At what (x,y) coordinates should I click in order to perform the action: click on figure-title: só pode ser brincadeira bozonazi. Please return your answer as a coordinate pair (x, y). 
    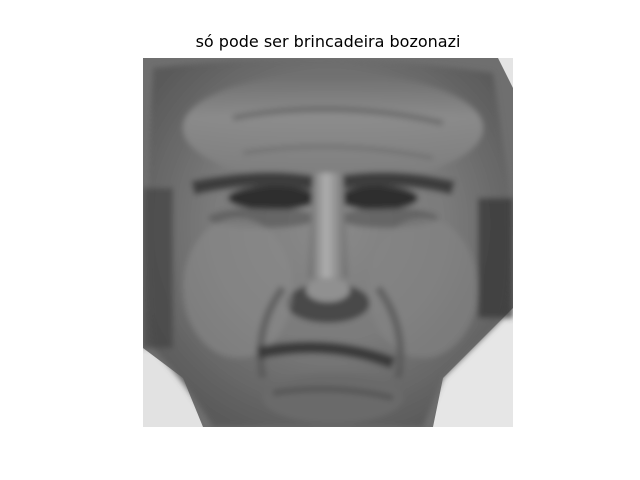
    Looking at the image, I should click on (328, 41).